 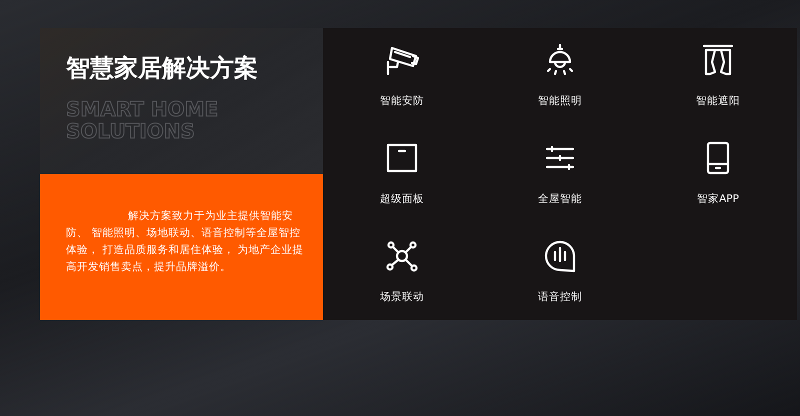 I want to click on feature-label: 语音控制, so click(x=560, y=297).